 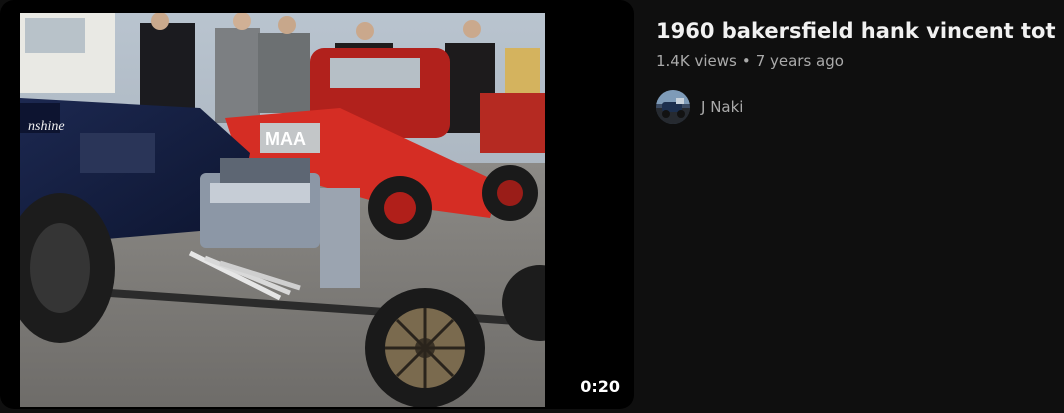 I want to click on video-title: 1960 bakersfield hank vincent total, so click(x=856, y=31).